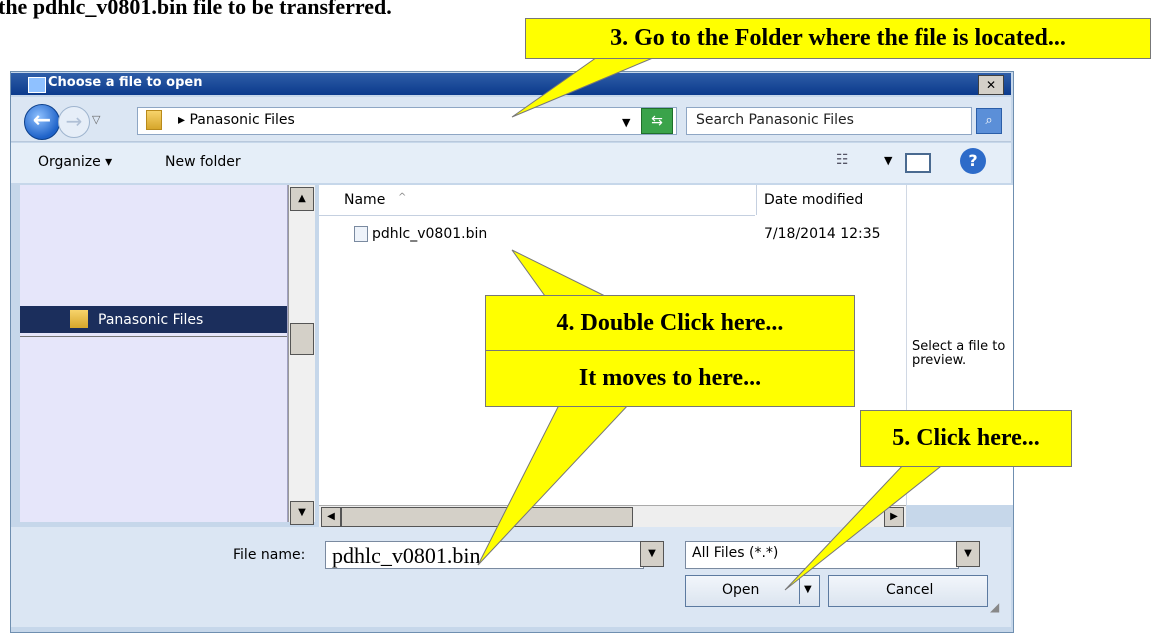 This screenshot has width=1151, height=633. Describe the element at coordinates (586, 86) in the screenshot. I see `callout3-pointer` at that location.